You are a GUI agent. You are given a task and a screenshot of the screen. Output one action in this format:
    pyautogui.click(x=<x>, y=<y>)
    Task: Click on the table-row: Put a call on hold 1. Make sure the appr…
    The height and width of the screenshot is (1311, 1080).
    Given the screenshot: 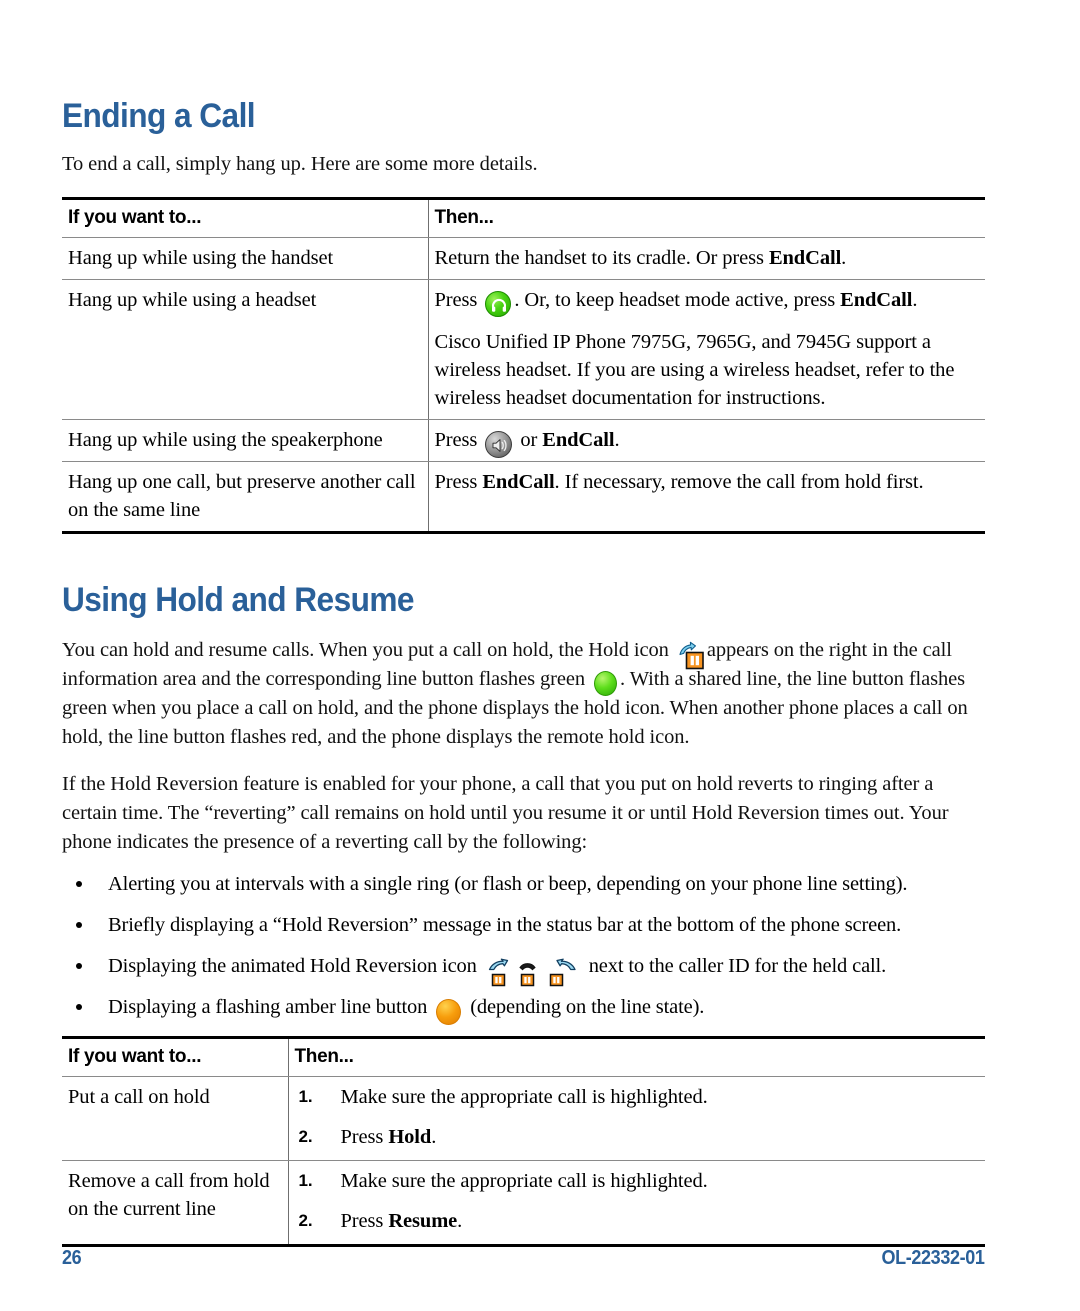 What is the action you would take?
    pyautogui.click(x=523, y=1118)
    